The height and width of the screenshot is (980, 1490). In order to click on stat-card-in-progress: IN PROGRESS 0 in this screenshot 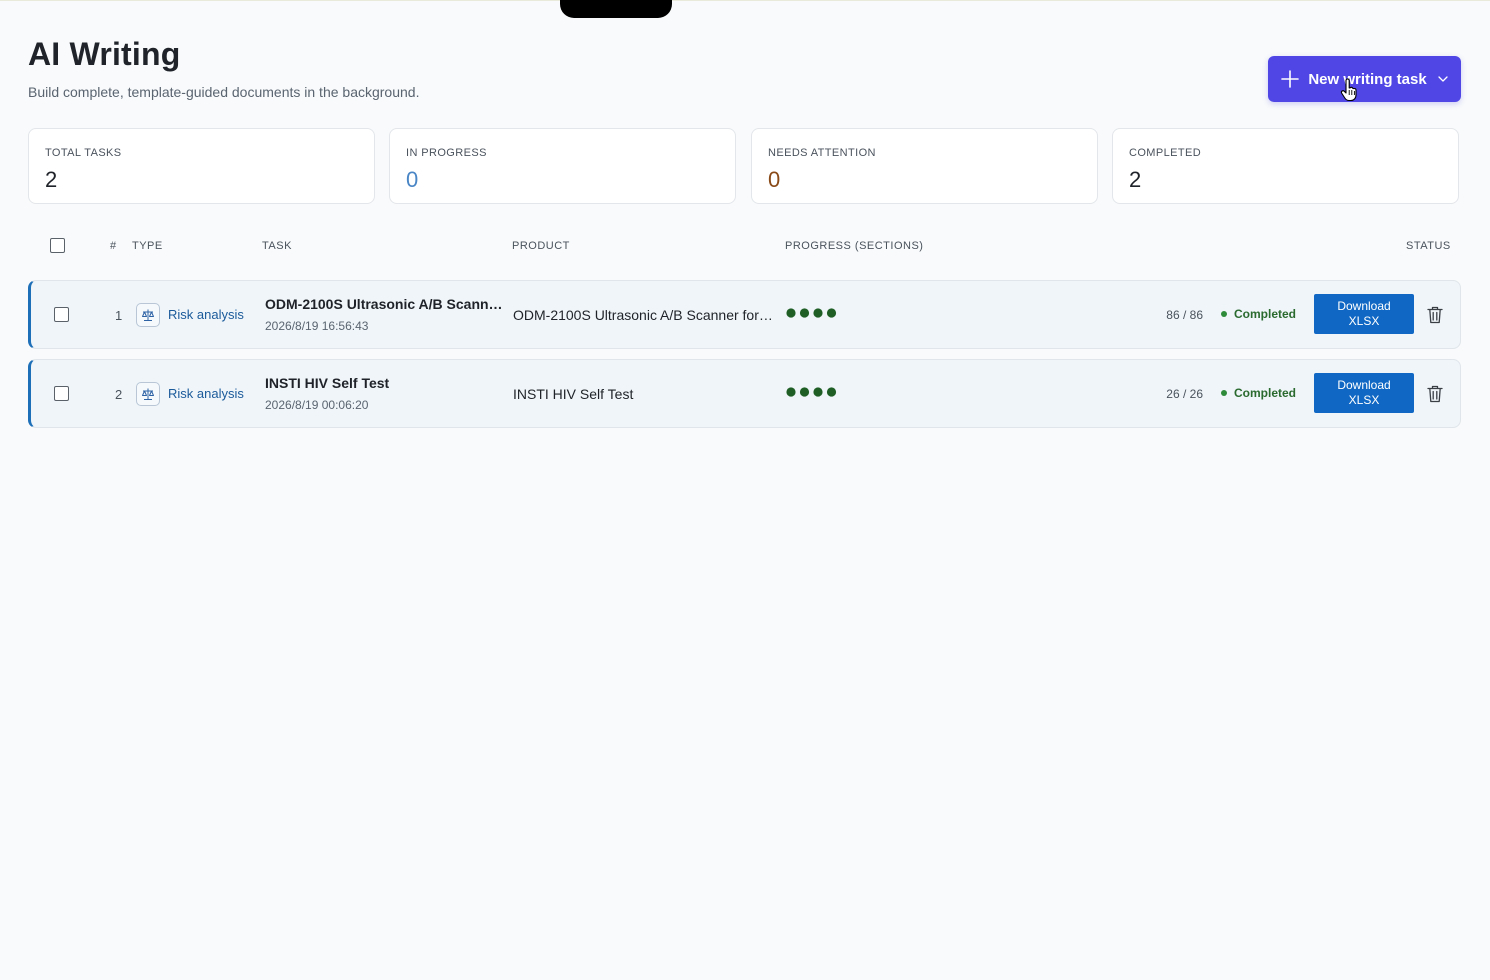, I will do `click(562, 166)`.